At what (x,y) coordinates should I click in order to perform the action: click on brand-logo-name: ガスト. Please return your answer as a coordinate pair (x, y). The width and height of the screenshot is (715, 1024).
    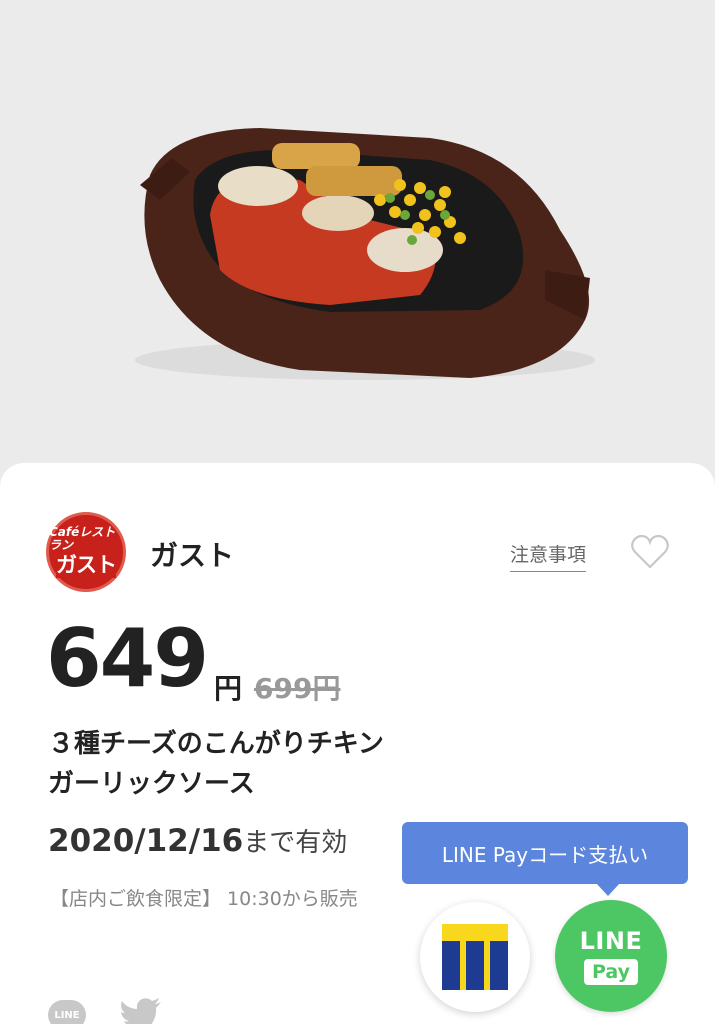
    Looking at the image, I should click on (86, 565).